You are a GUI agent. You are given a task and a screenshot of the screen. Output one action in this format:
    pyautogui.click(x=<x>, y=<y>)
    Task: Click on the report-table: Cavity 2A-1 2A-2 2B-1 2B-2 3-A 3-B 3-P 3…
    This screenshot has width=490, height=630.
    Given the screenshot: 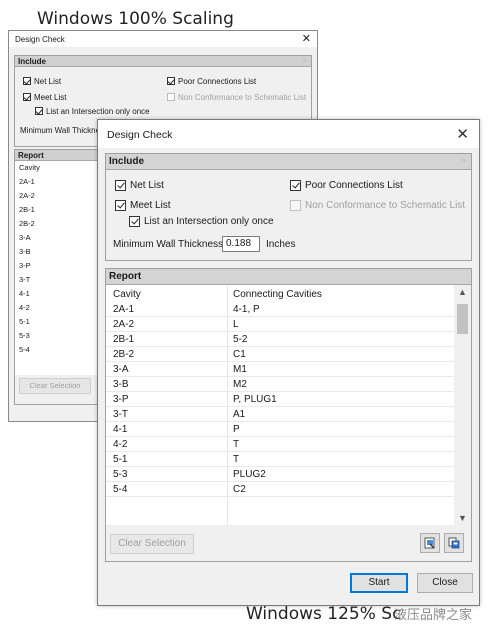 What is the action you would take?
    pyautogui.click(x=60, y=268)
    